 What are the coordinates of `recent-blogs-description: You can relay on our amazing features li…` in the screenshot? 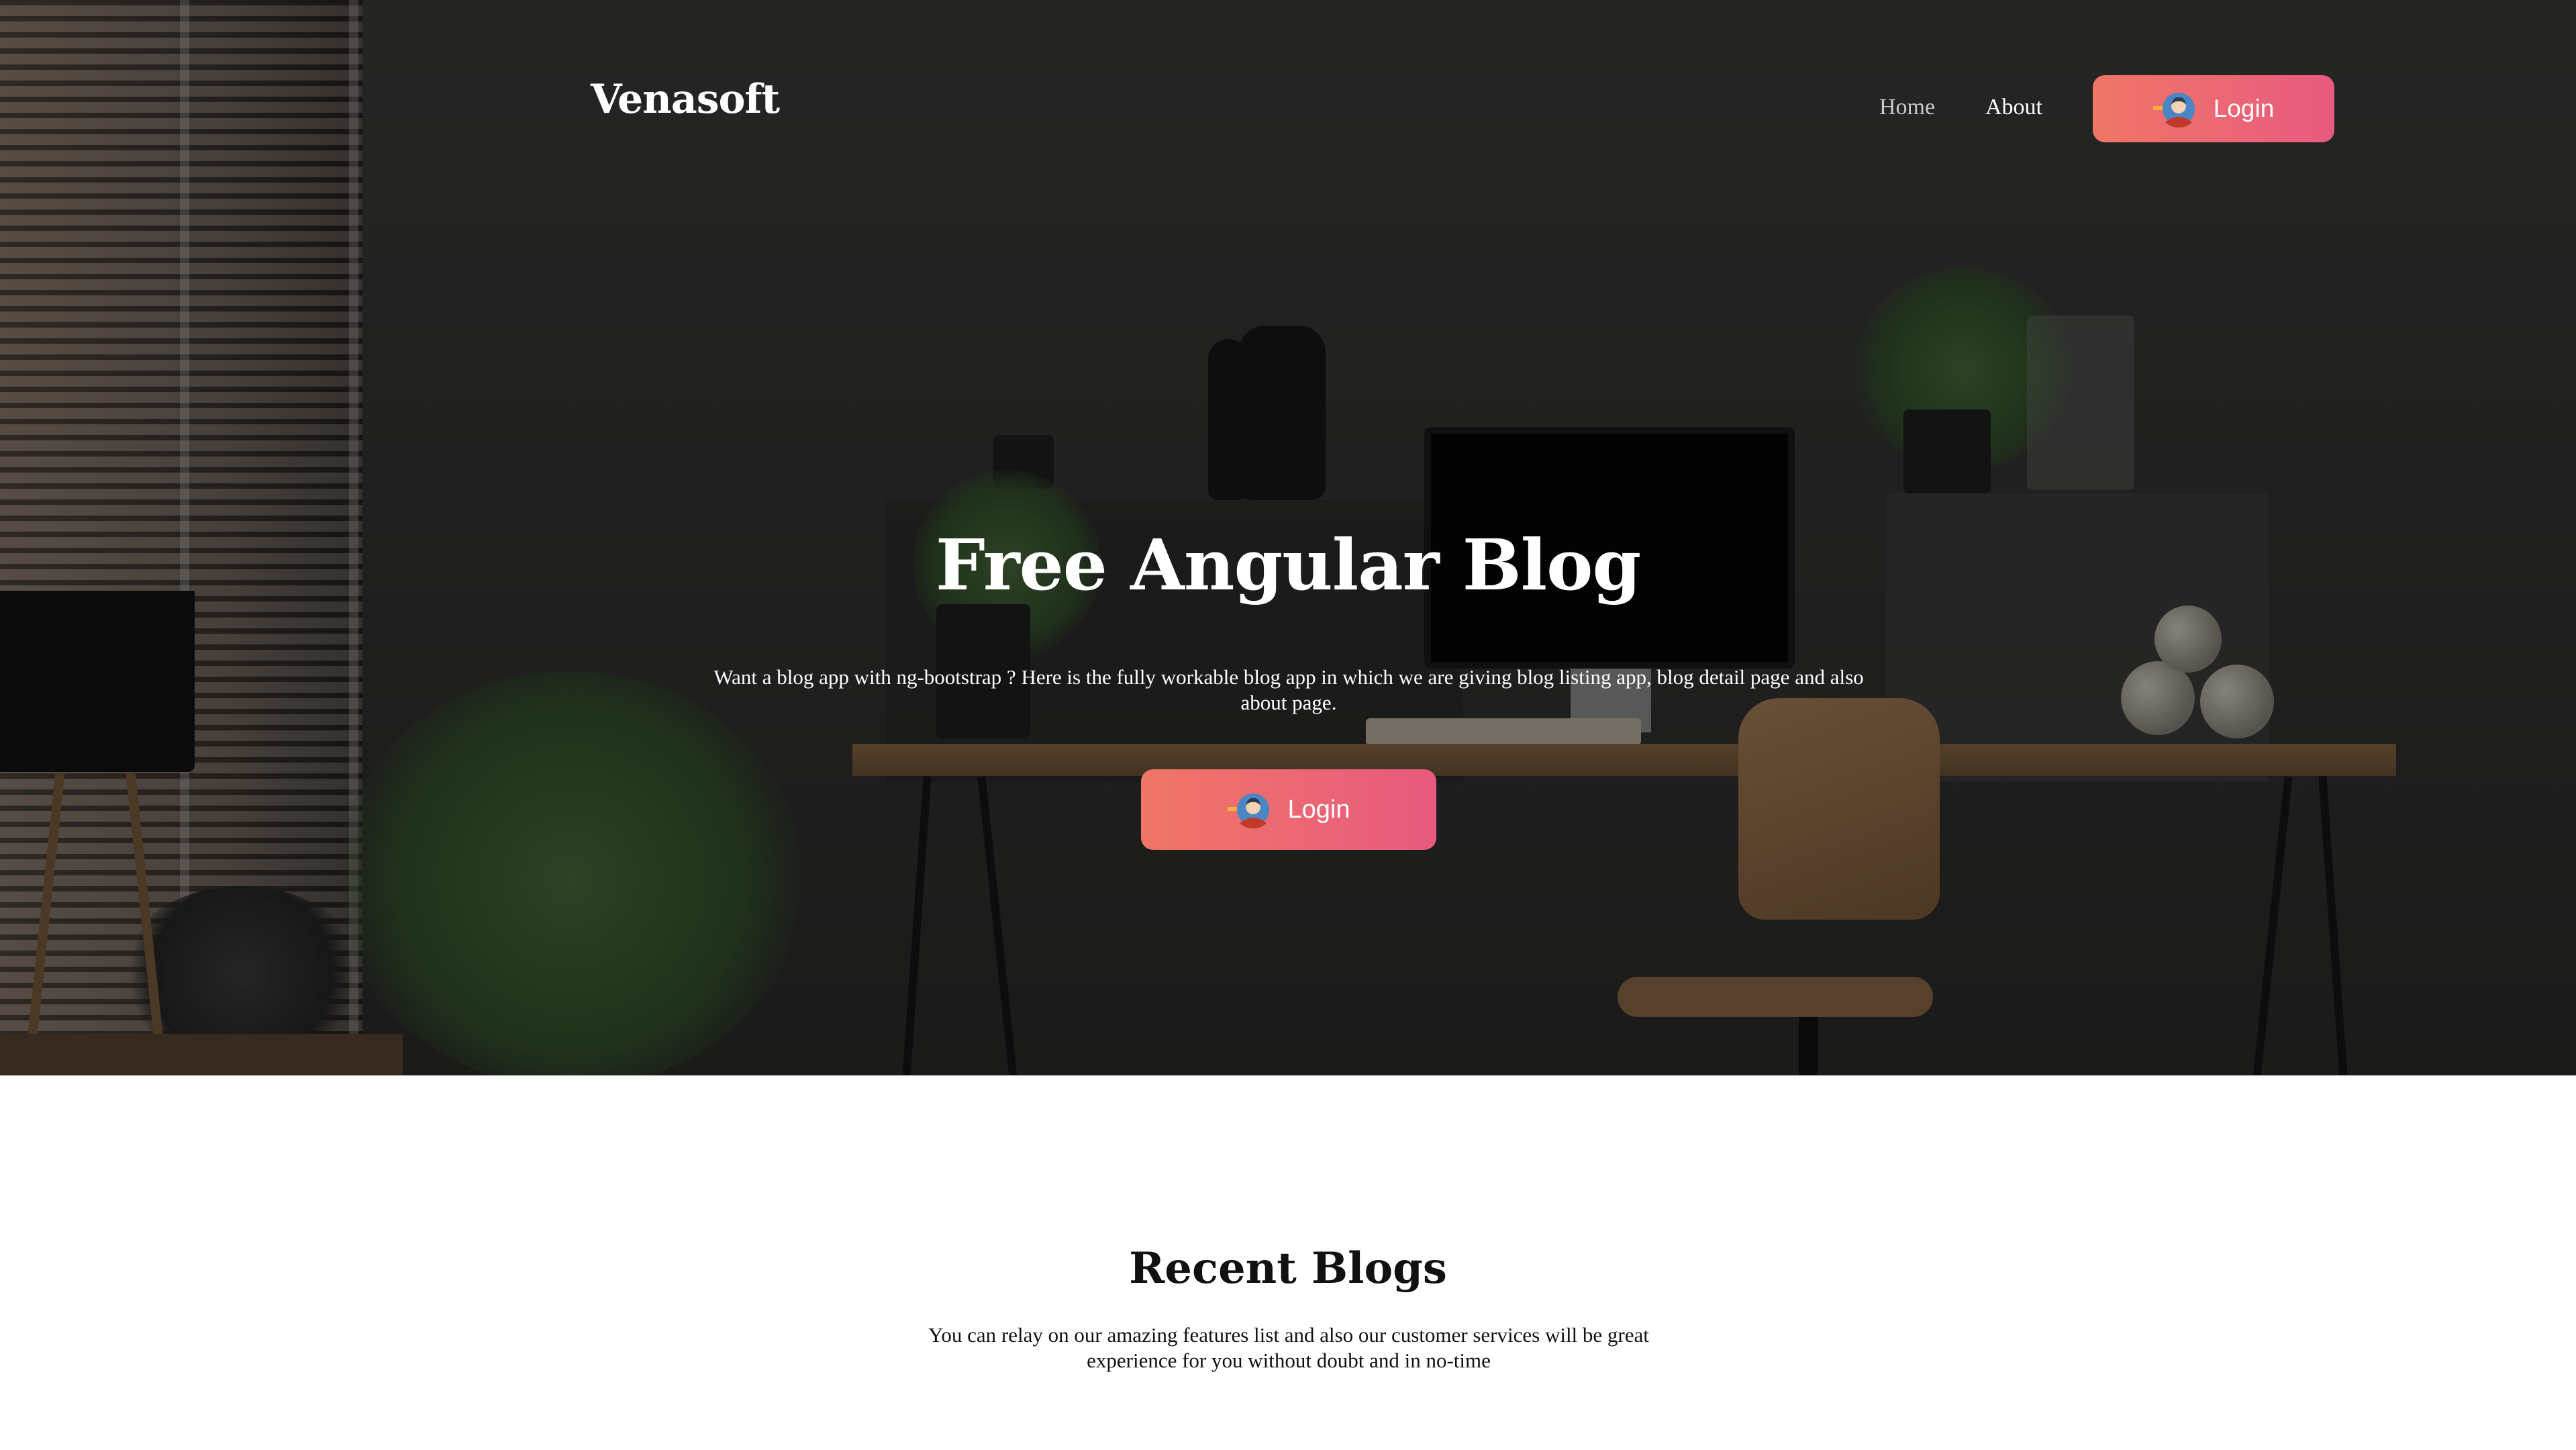 It's located at (1288, 1347).